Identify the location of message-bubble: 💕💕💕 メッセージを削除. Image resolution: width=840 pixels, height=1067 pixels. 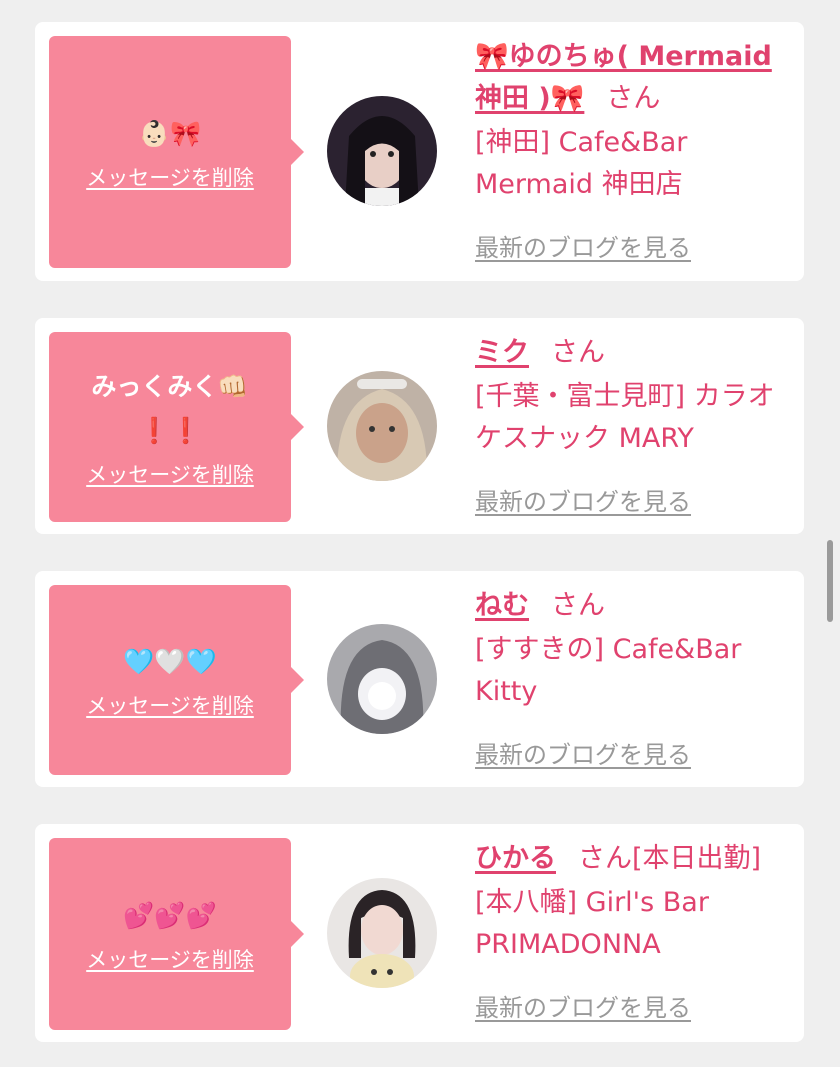
(176, 934).